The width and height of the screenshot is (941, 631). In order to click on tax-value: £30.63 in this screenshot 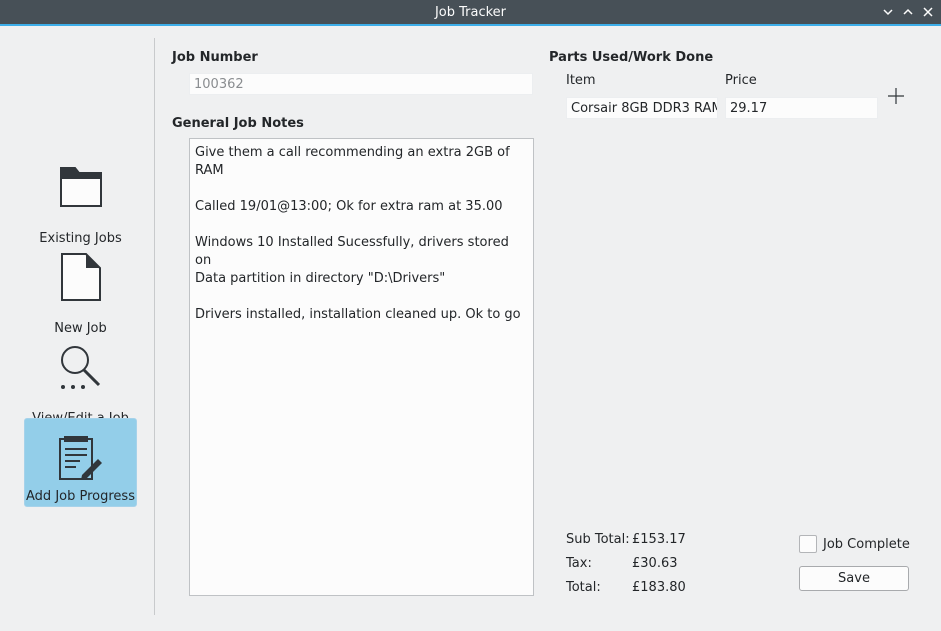, I will do `click(655, 563)`.